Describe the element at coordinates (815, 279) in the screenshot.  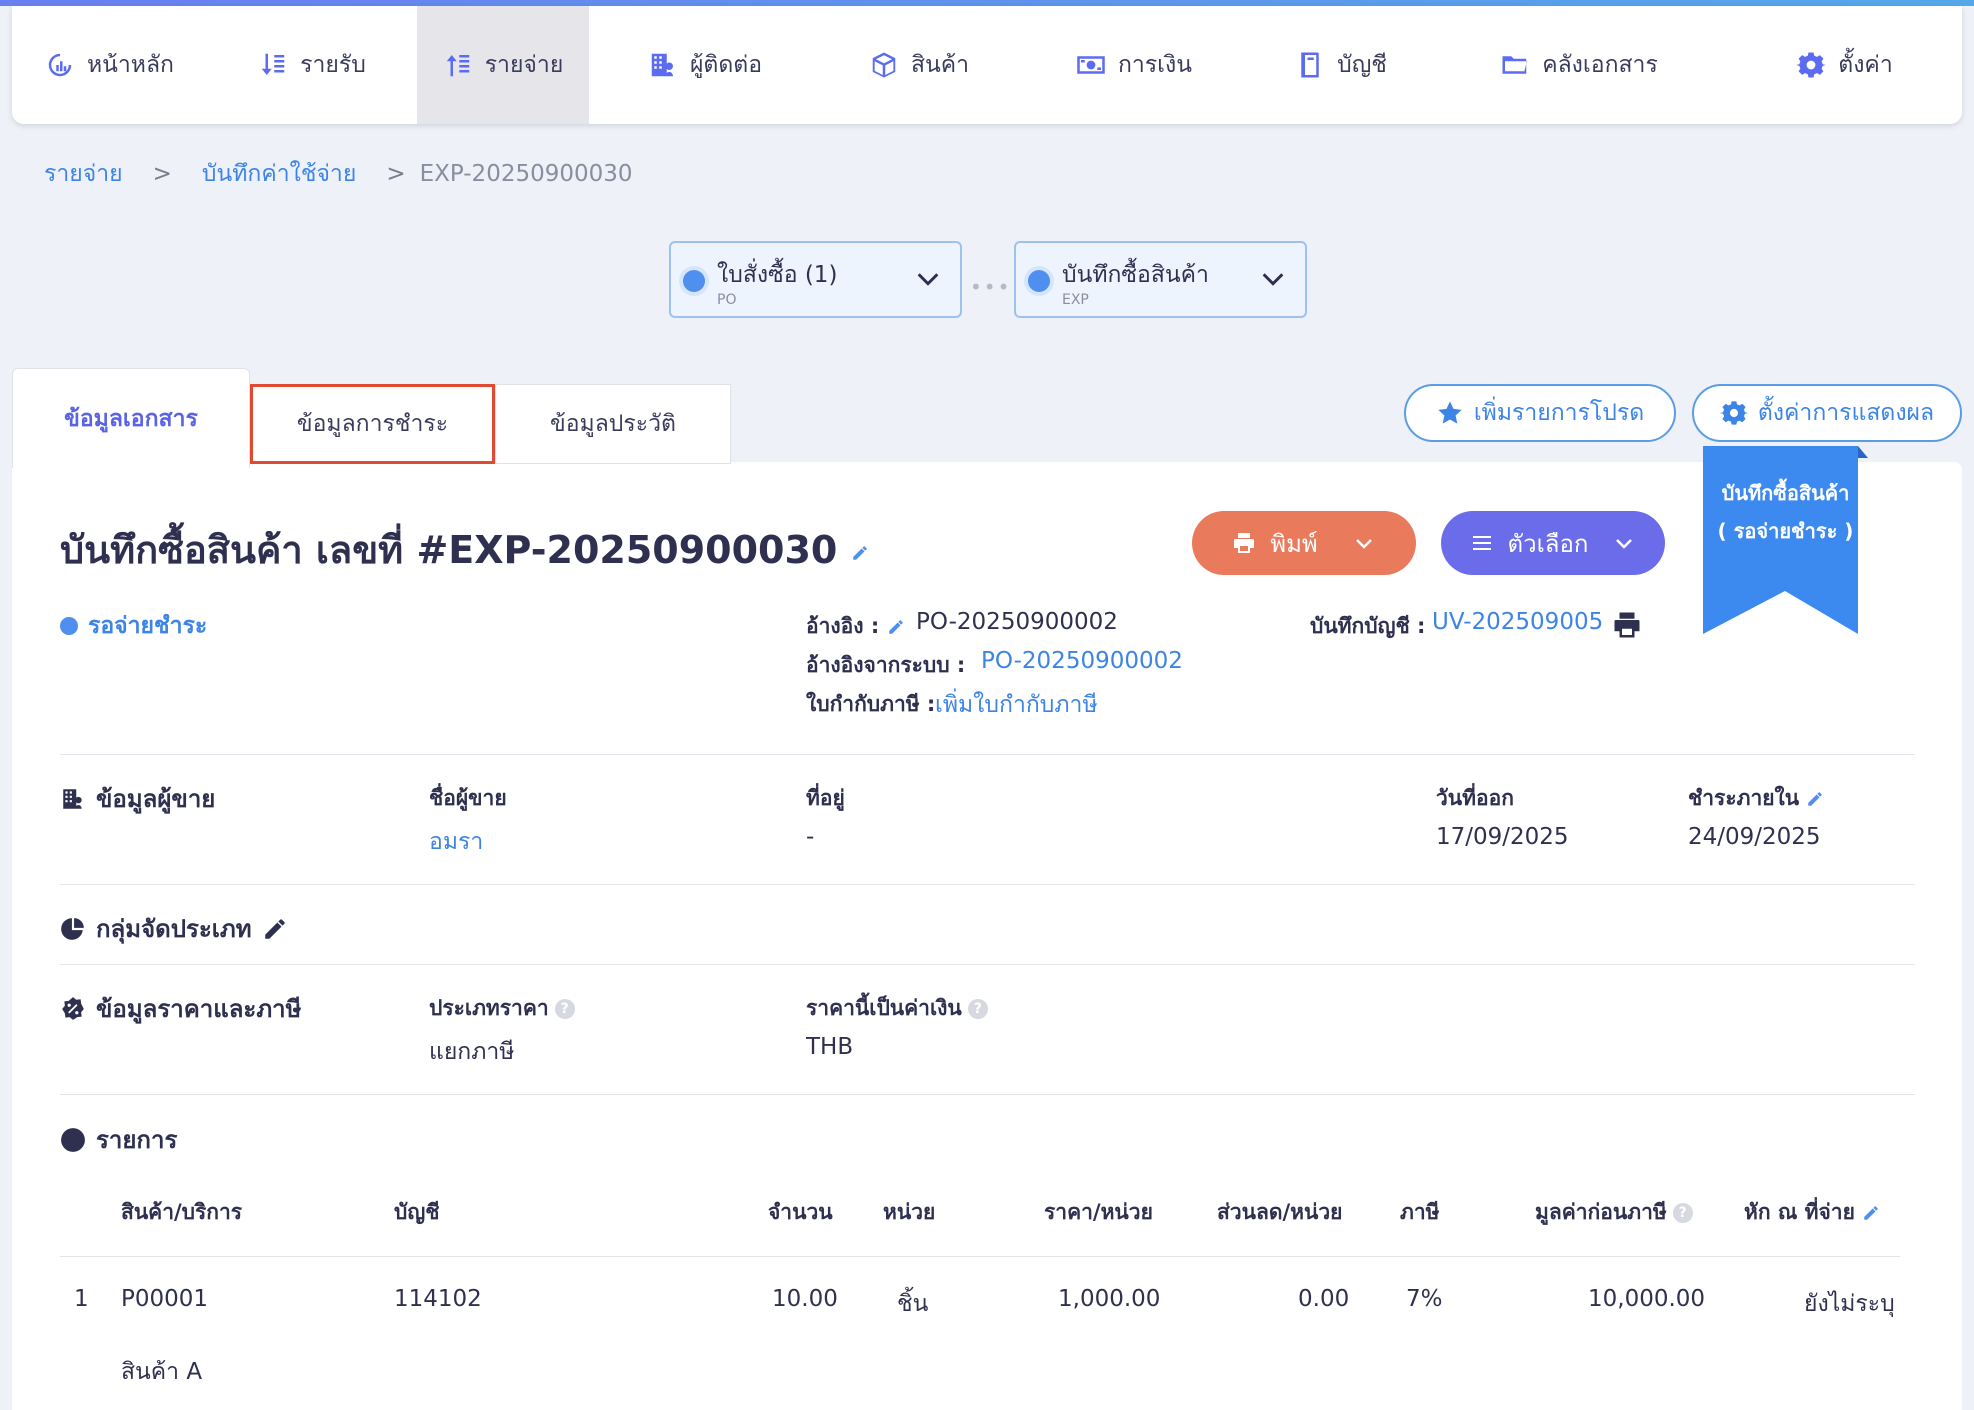
I see `flow-purchase-order: ใบสั่งซื้อ (1) PO` at that location.